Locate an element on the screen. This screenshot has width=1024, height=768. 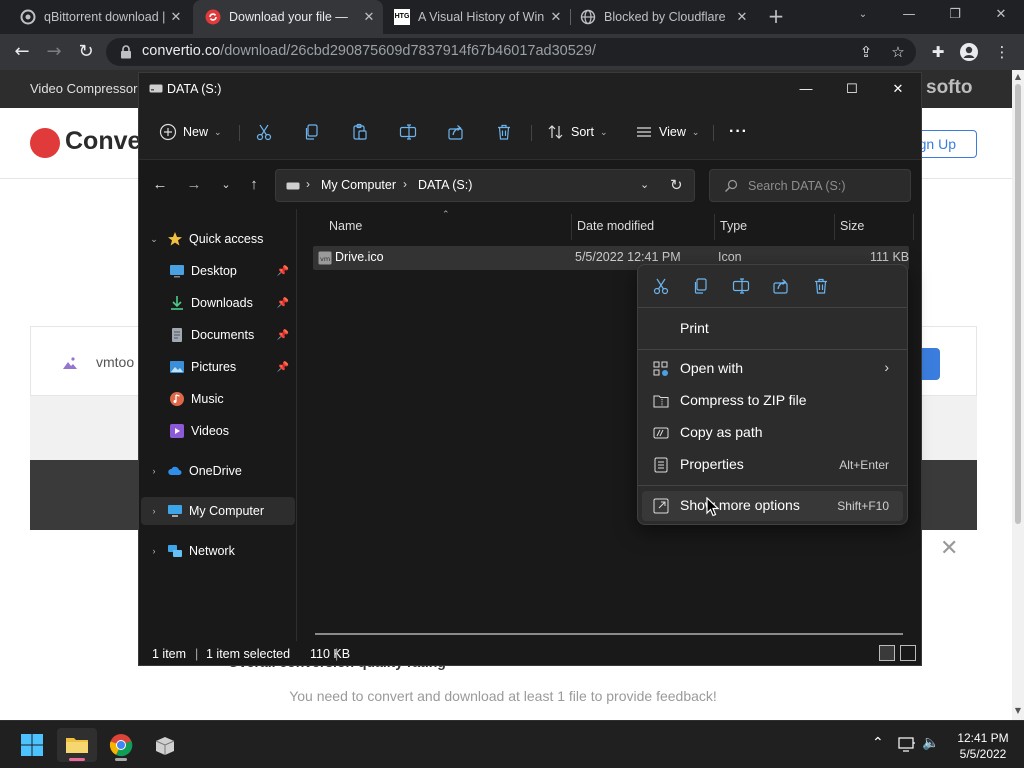
restore-icon: ❐ is located at coordinates (955, 16).